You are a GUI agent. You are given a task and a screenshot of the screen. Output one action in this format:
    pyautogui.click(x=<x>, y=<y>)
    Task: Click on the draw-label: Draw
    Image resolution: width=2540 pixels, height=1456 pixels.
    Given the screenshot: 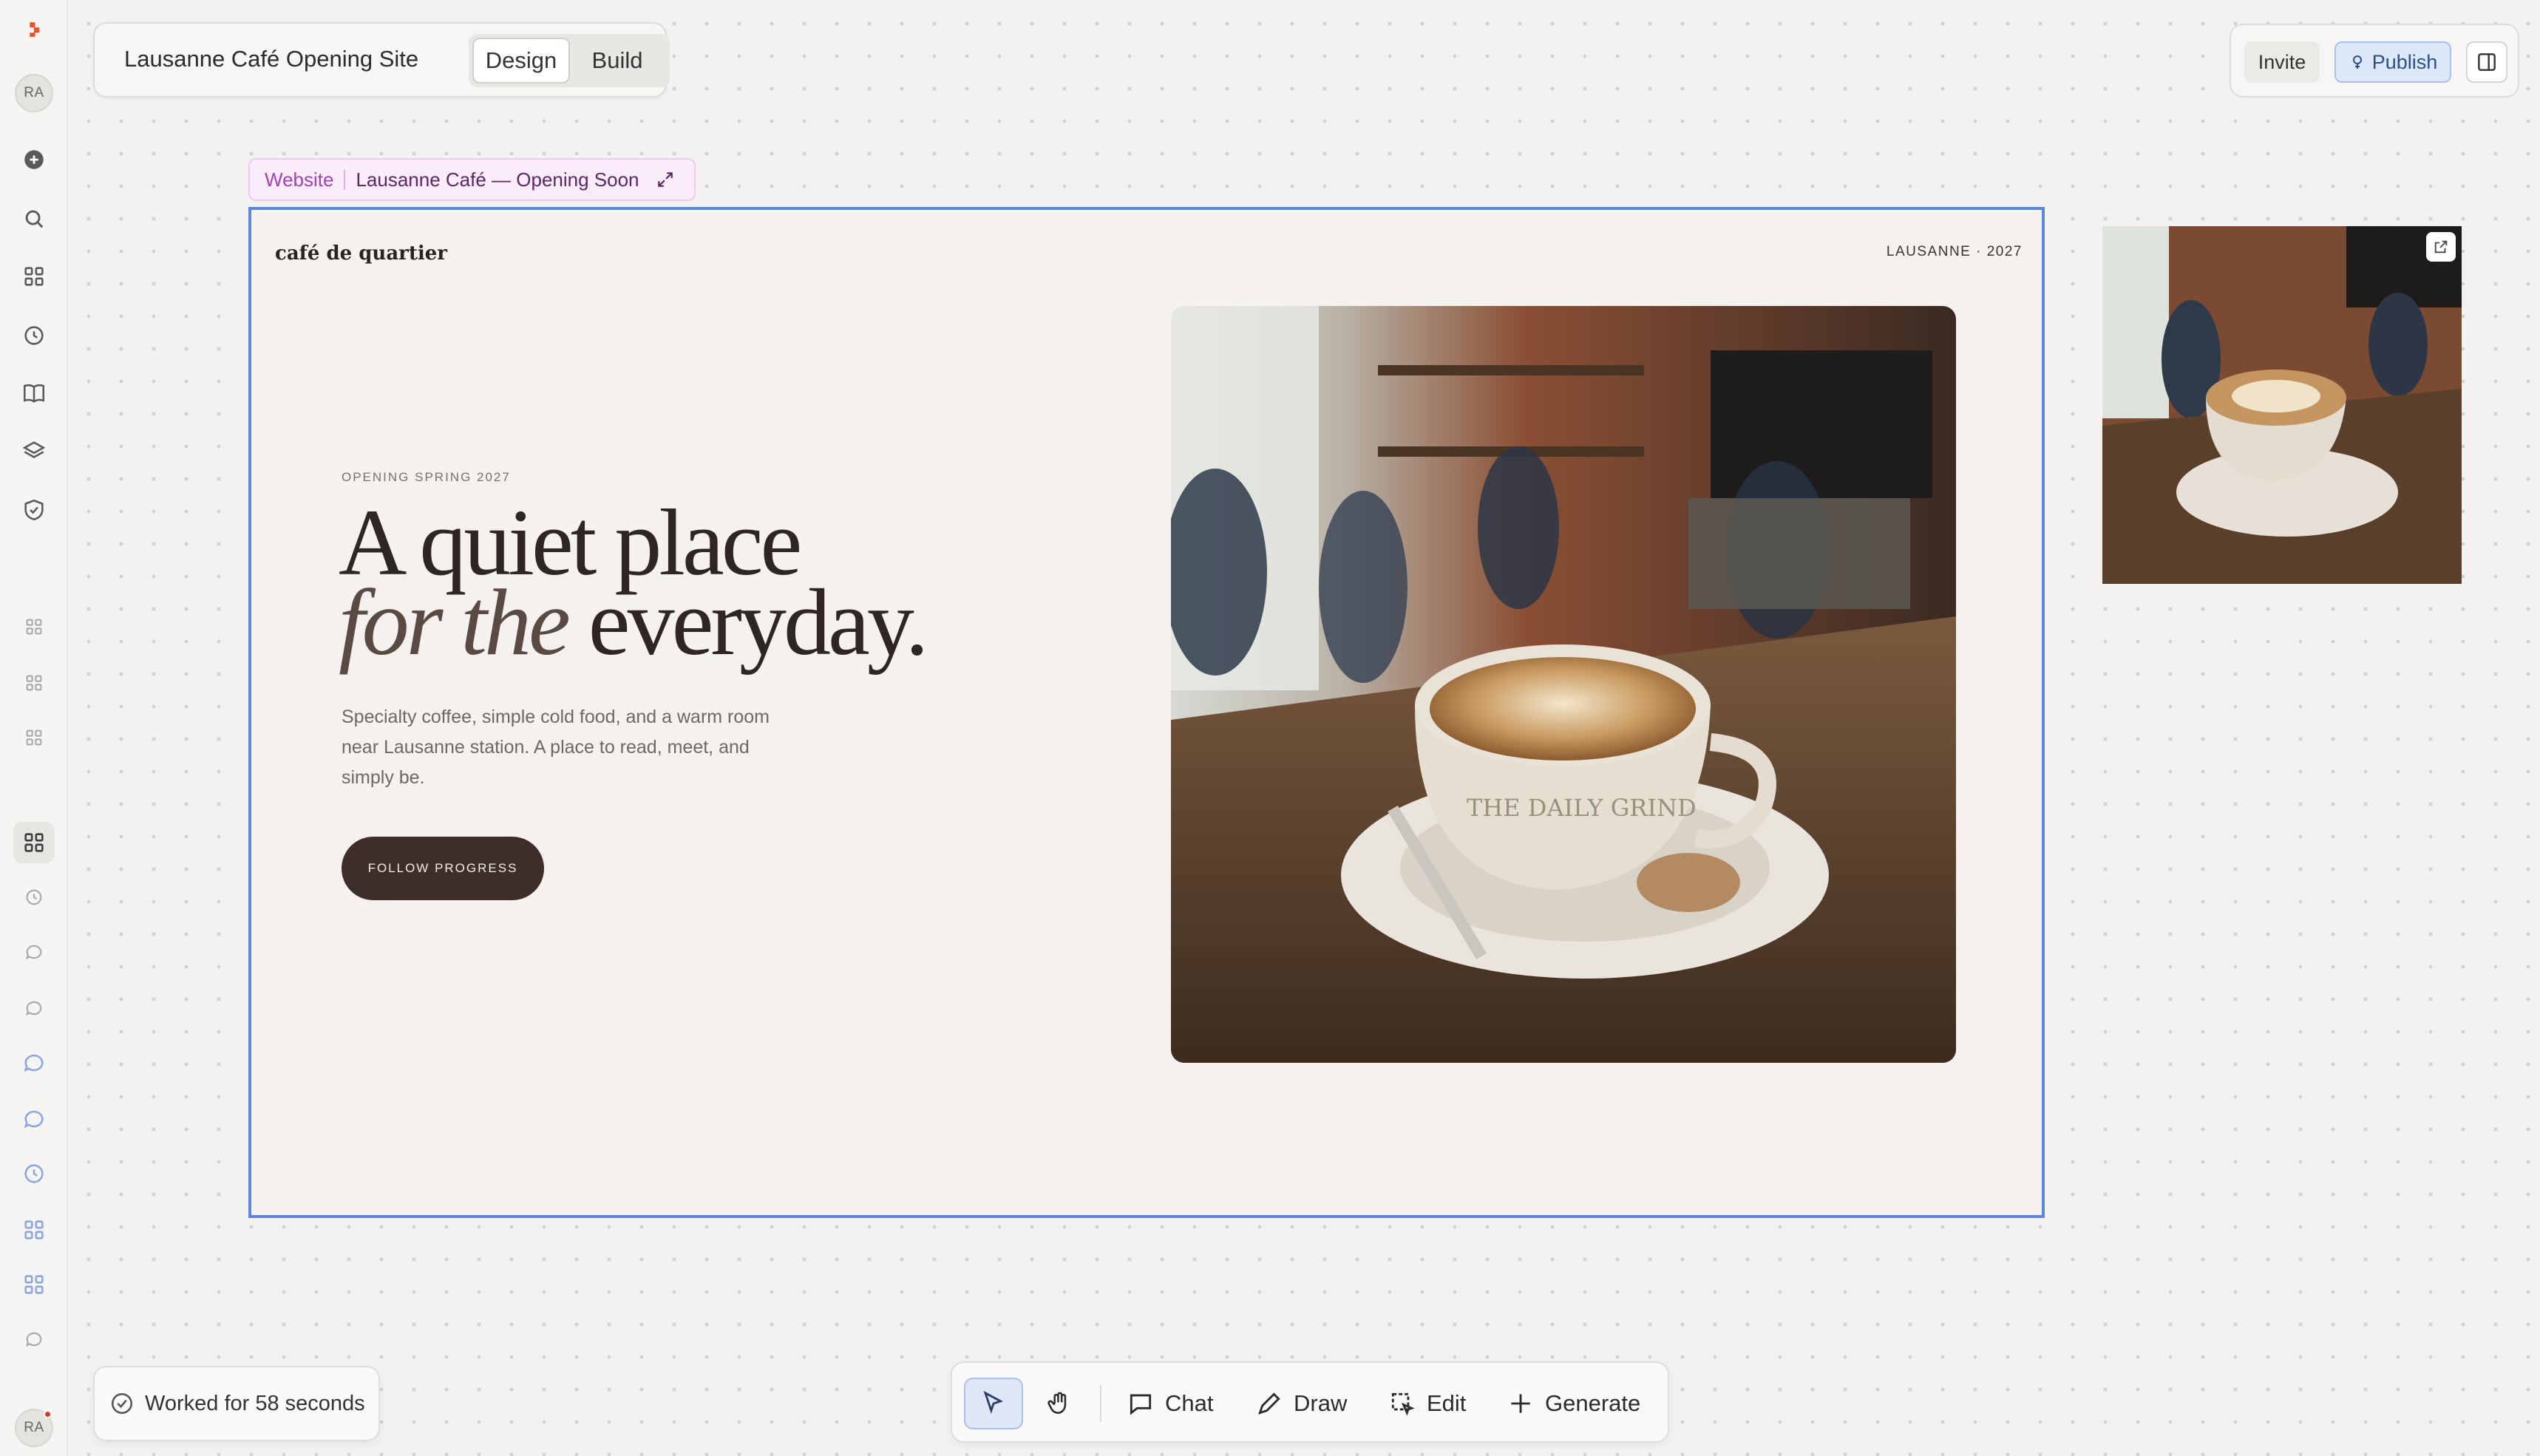 What is the action you would take?
    pyautogui.click(x=1321, y=1403)
    